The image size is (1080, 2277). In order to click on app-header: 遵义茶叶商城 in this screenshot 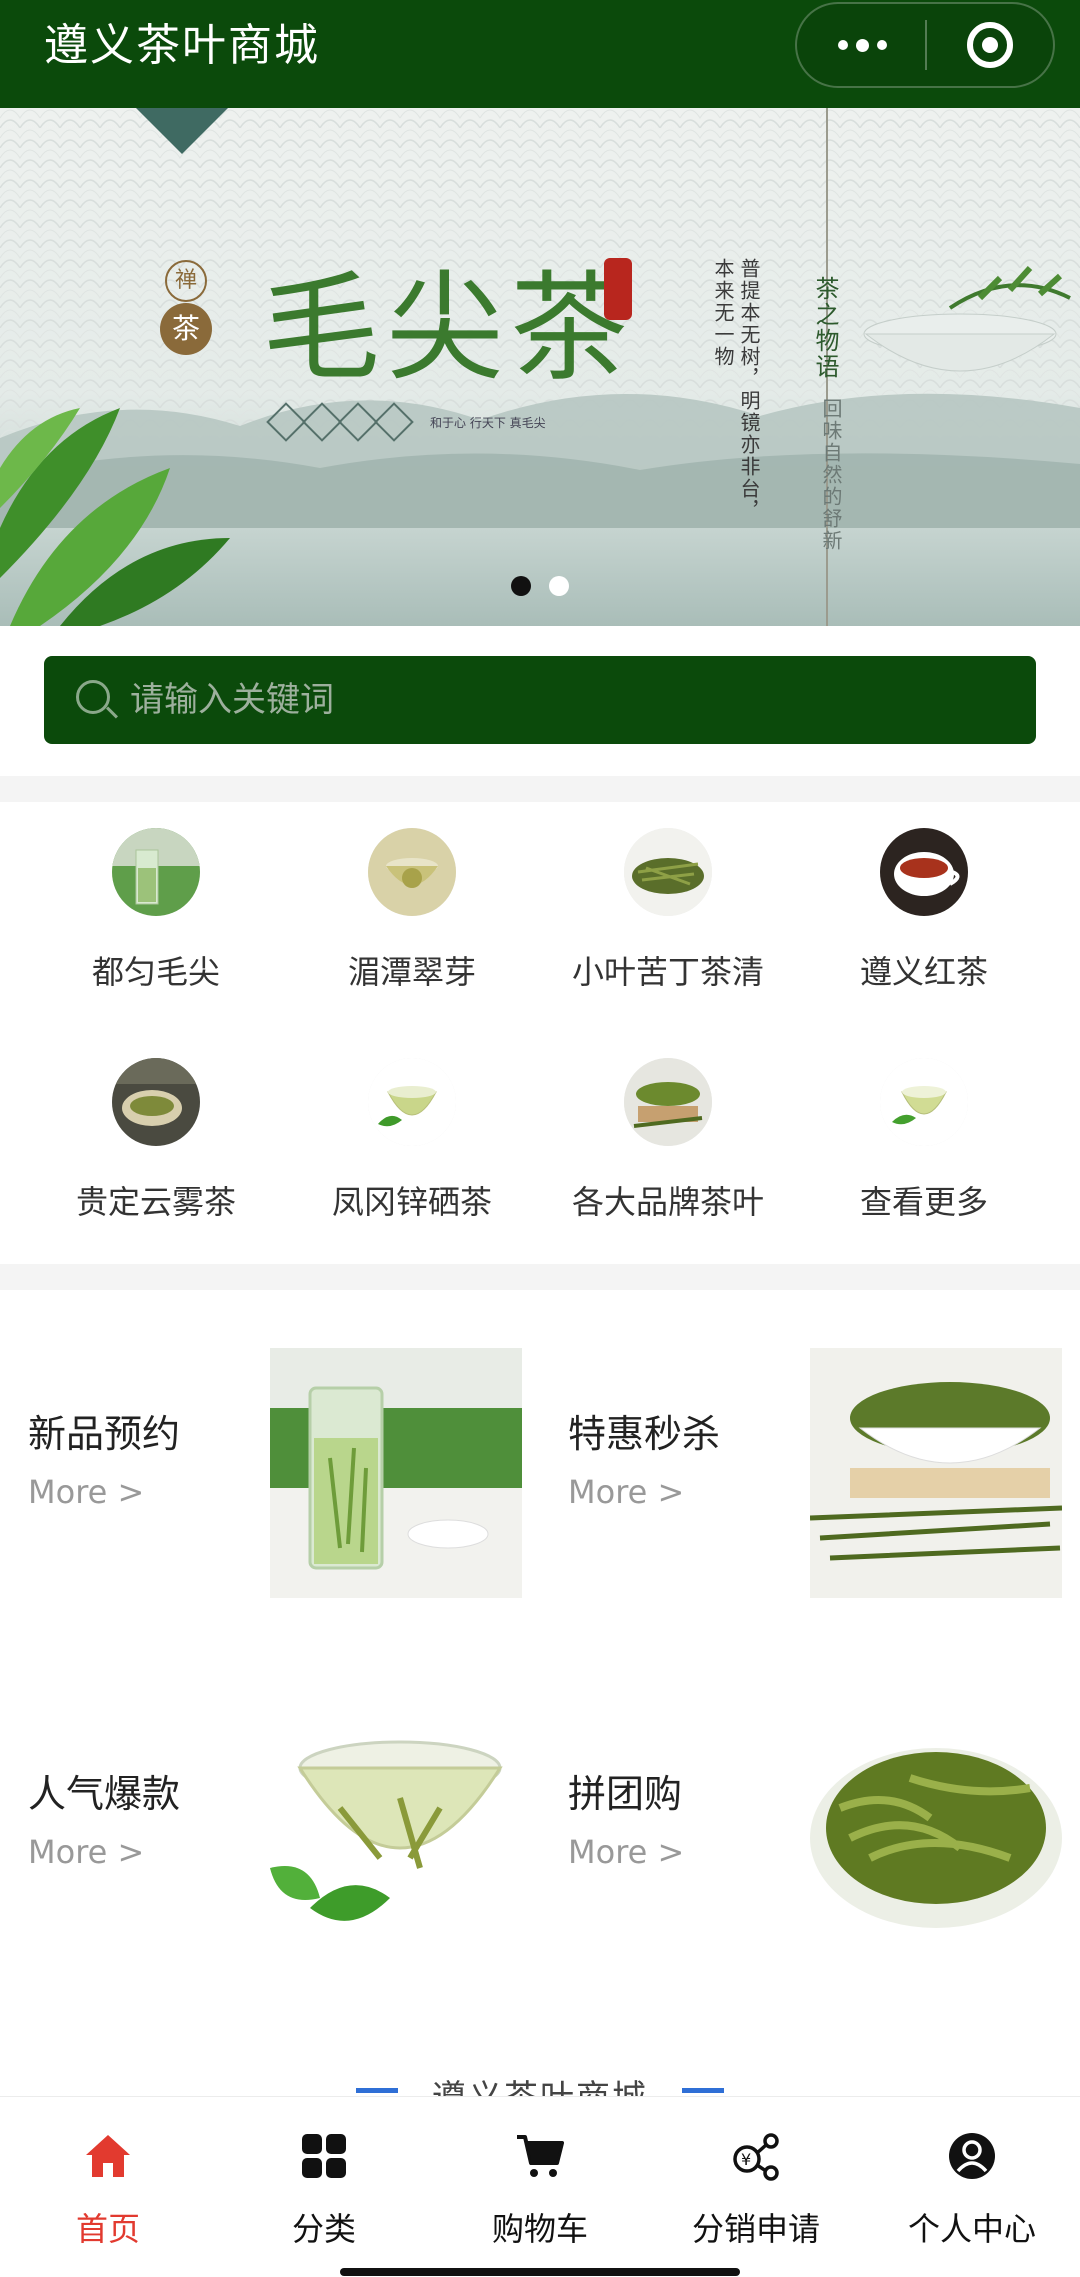, I will do `click(540, 54)`.